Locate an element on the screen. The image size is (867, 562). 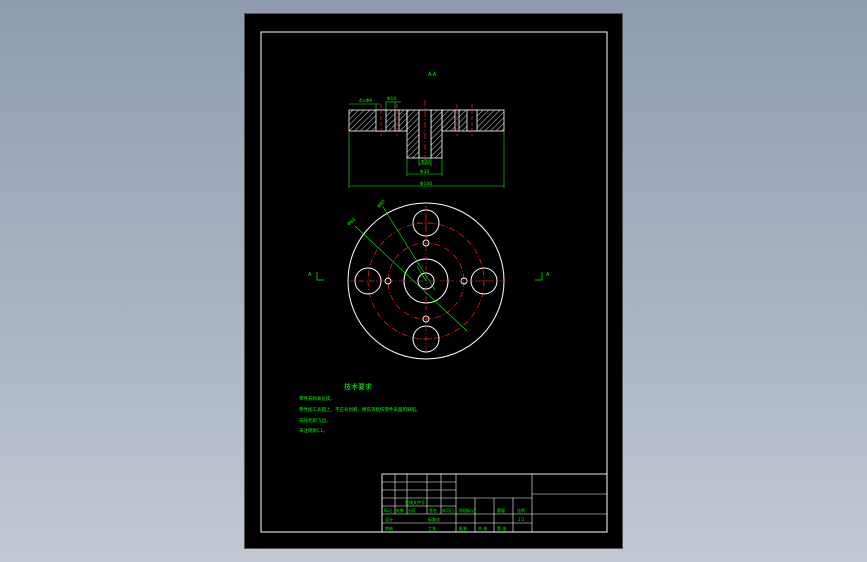
tb-design: 设计 is located at coordinates (389, 519).